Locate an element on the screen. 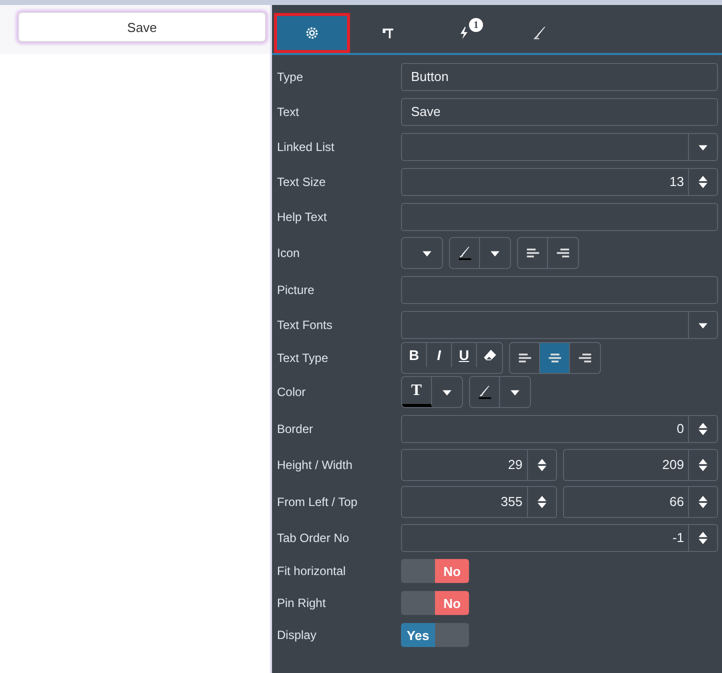 The image size is (722, 673). badge: 1 is located at coordinates (476, 25).